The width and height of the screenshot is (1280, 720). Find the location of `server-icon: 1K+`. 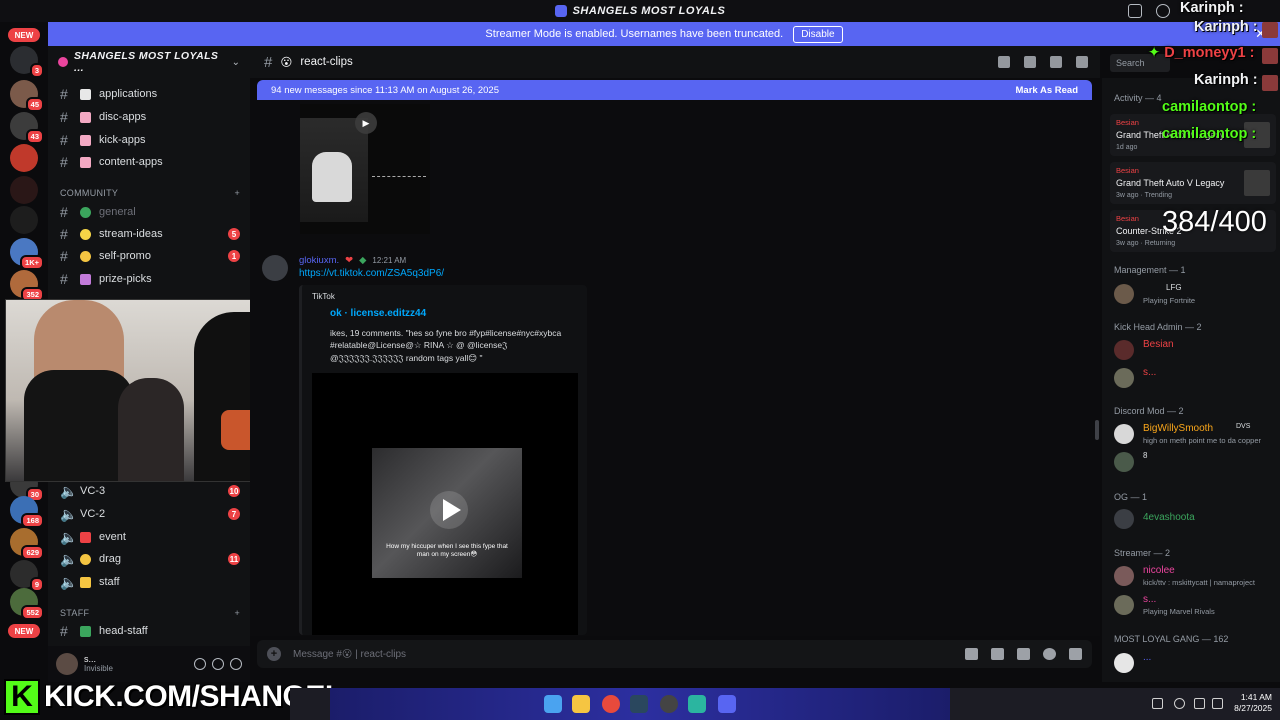

server-icon: 1K+ is located at coordinates (27, 254).